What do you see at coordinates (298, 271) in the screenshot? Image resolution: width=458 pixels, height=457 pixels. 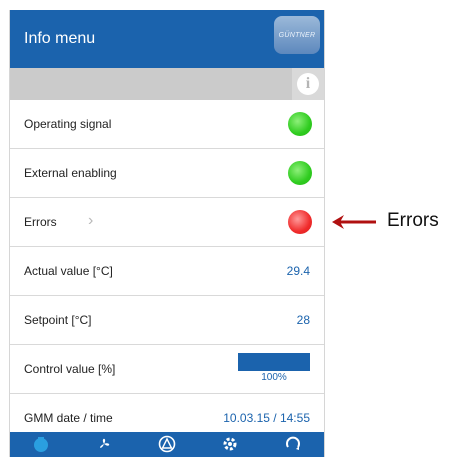 I see `row-value: 29.4` at bounding box center [298, 271].